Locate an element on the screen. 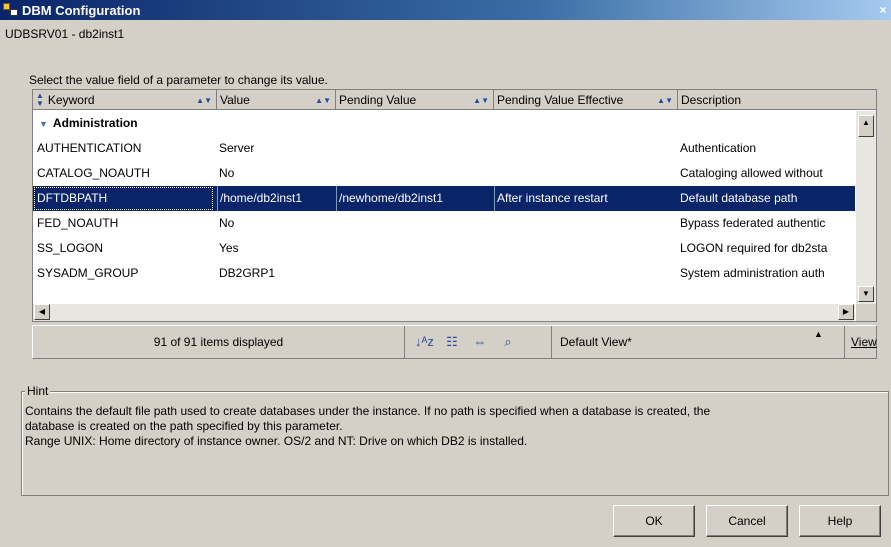 Image resolution: width=891 pixels, height=547 pixels. description-cell: LOGON required for db2sta is located at coordinates (754, 248).